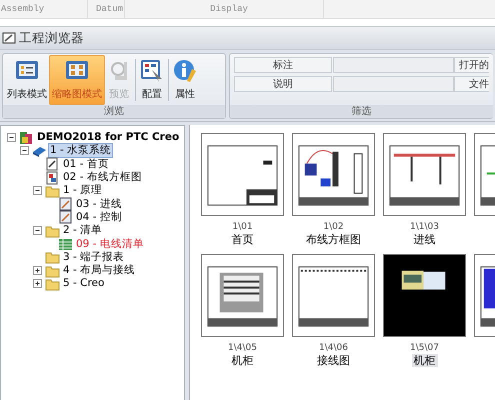  I want to click on tree-item: 5 - Creo, so click(84, 283).